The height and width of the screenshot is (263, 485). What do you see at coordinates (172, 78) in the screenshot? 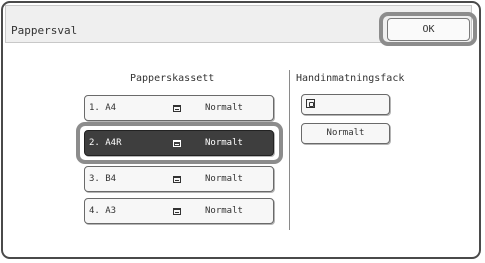
I see `tray-section-heading: Papperskassett` at bounding box center [172, 78].